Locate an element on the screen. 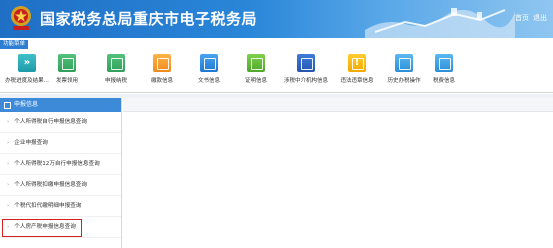 The height and width of the screenshot is (248, 553). sidebar-header-label: 申报信息 is located at coordinates (26, 104).